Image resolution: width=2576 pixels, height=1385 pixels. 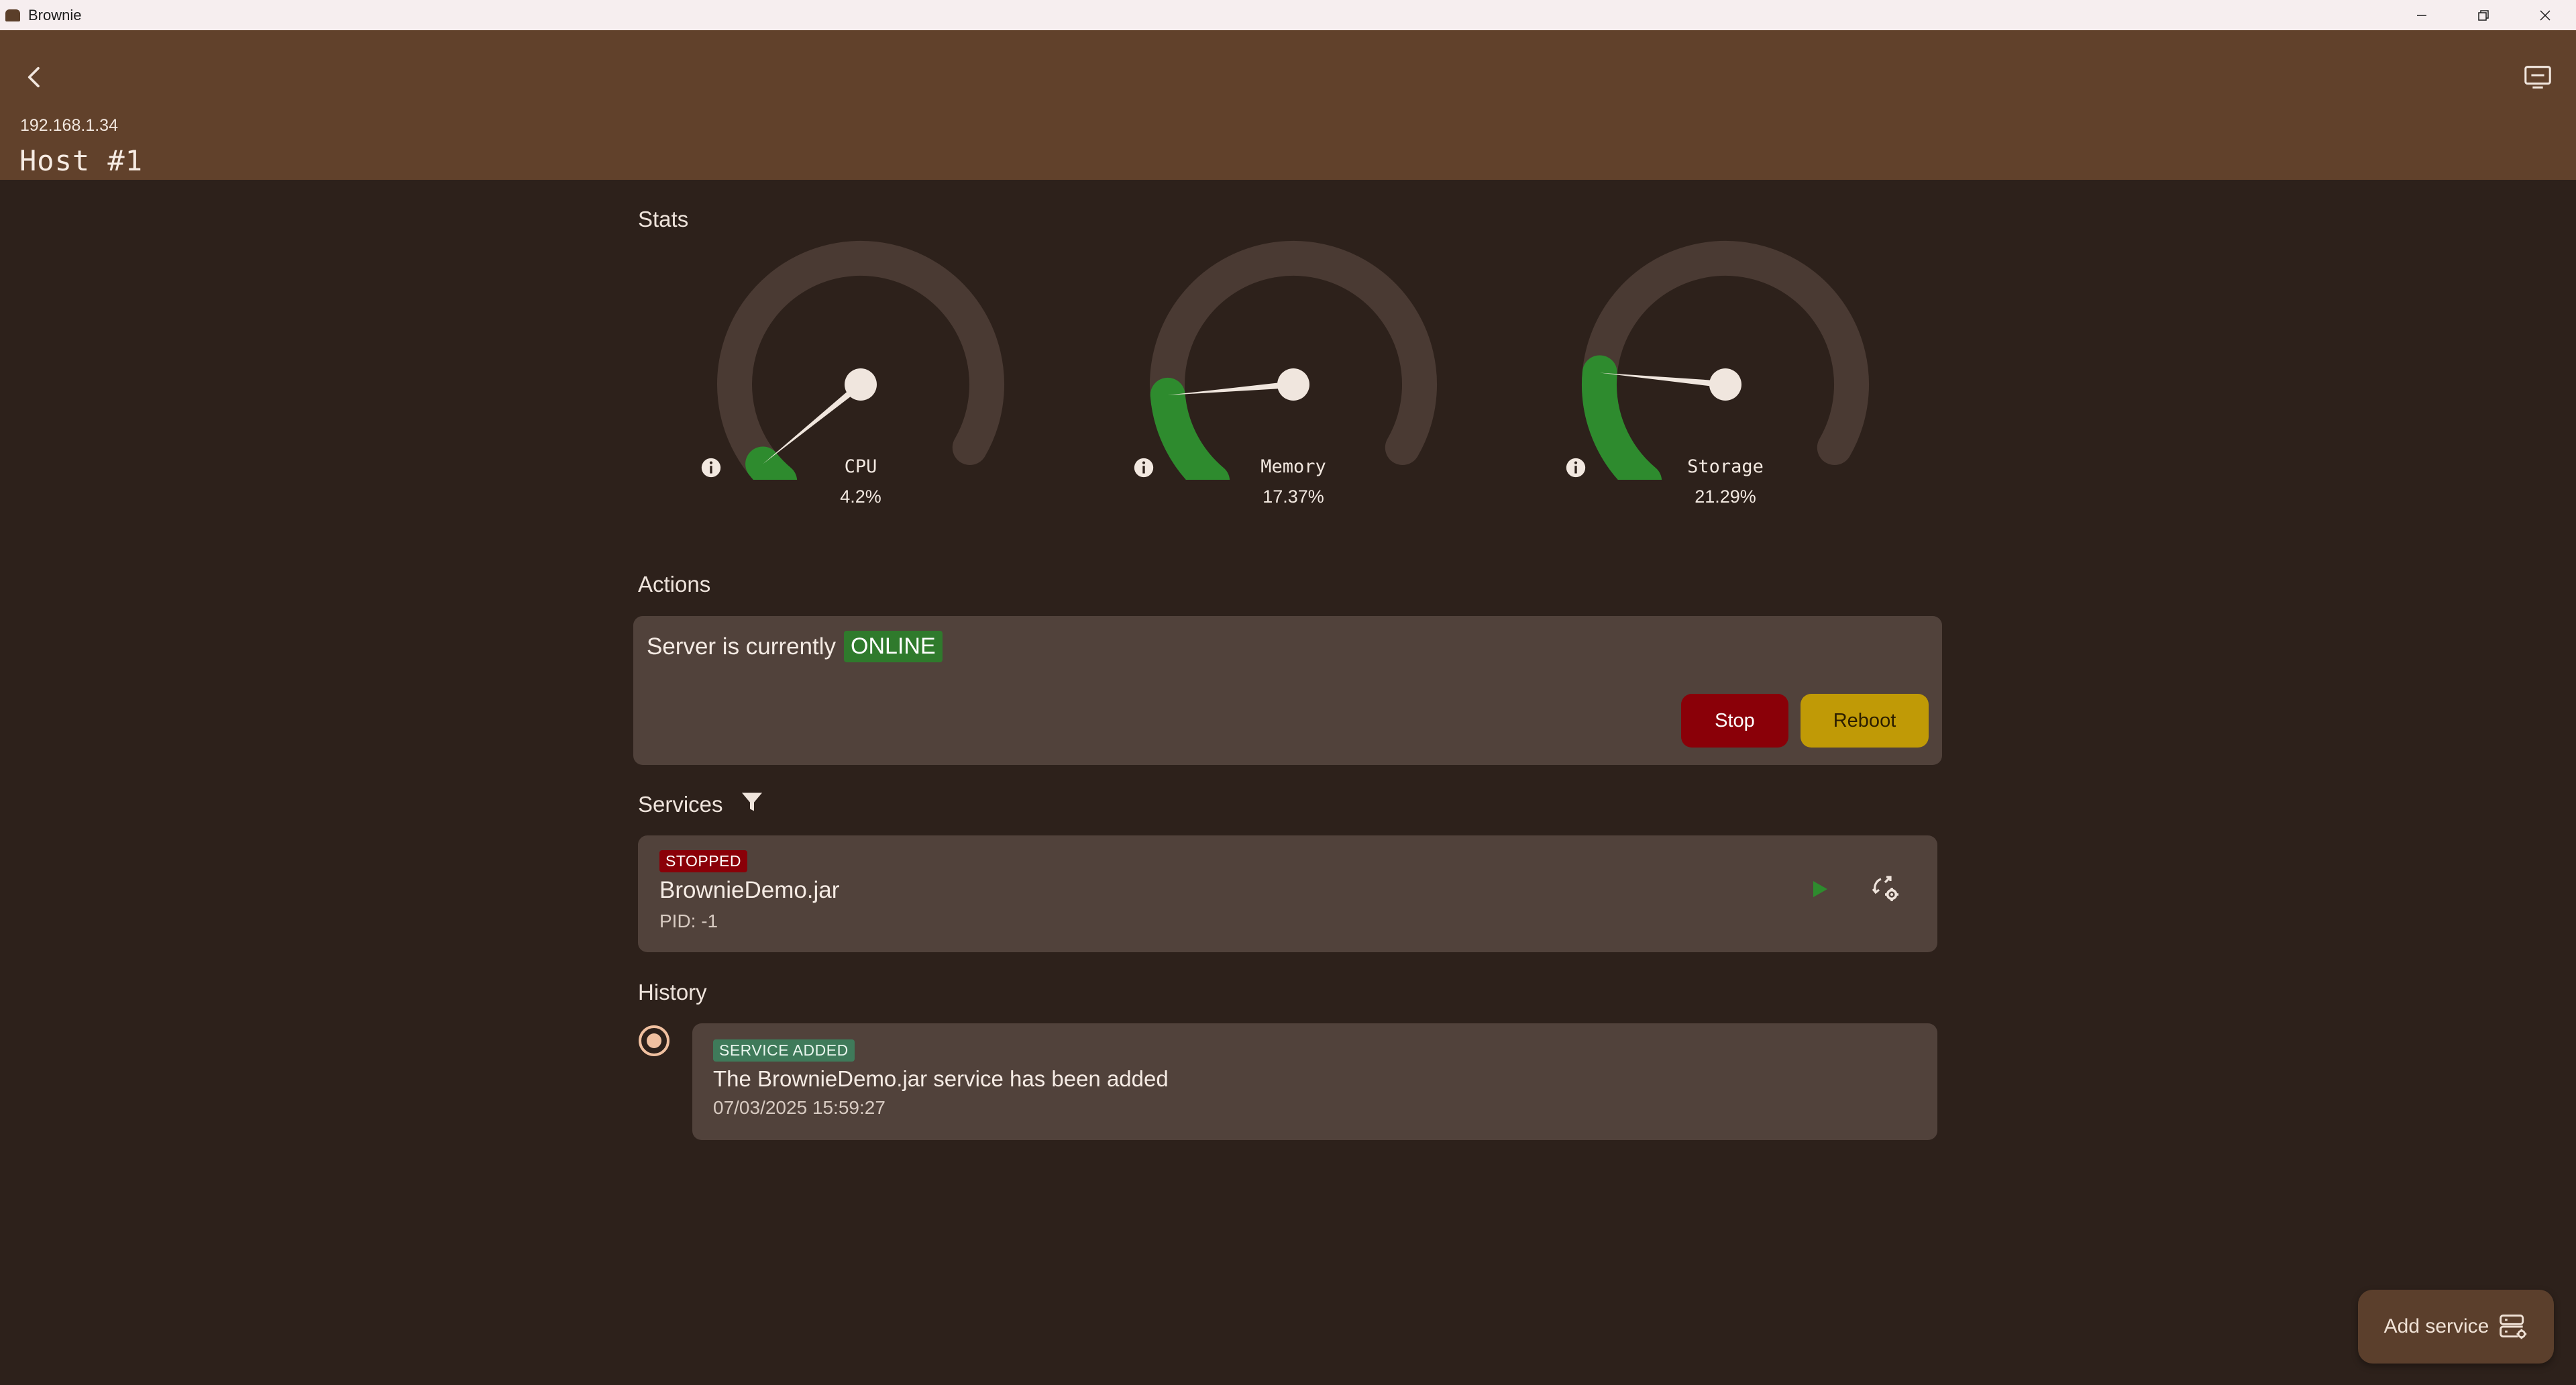 I want to click on history-event-badge: SERVICE ADDED, so click(x=784, y=1050).